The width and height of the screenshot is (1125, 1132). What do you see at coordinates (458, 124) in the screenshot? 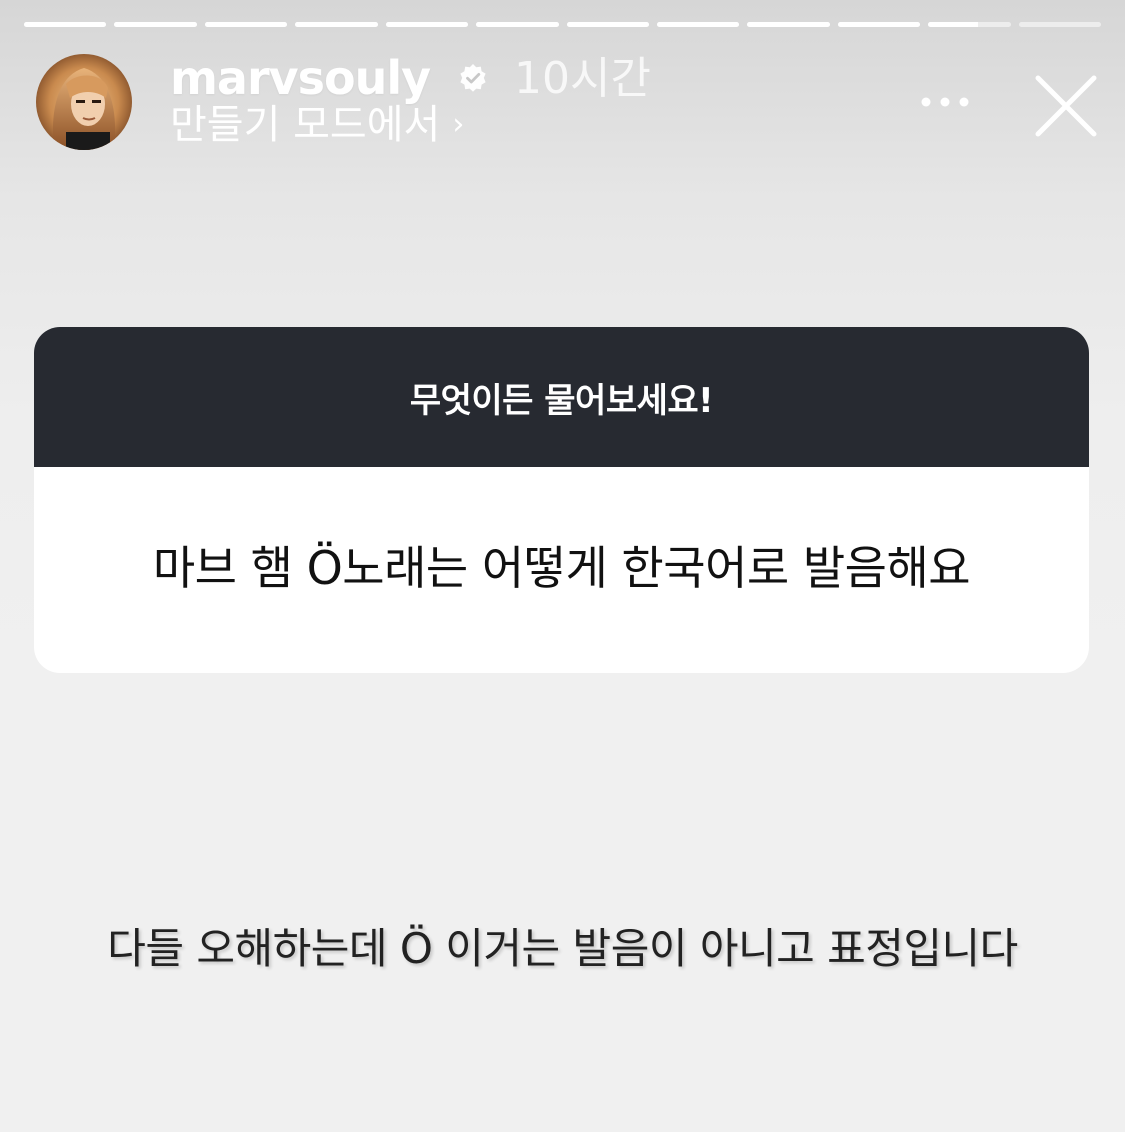
I see `chevron-right-icon: ›` at bounding box center [458, 124].